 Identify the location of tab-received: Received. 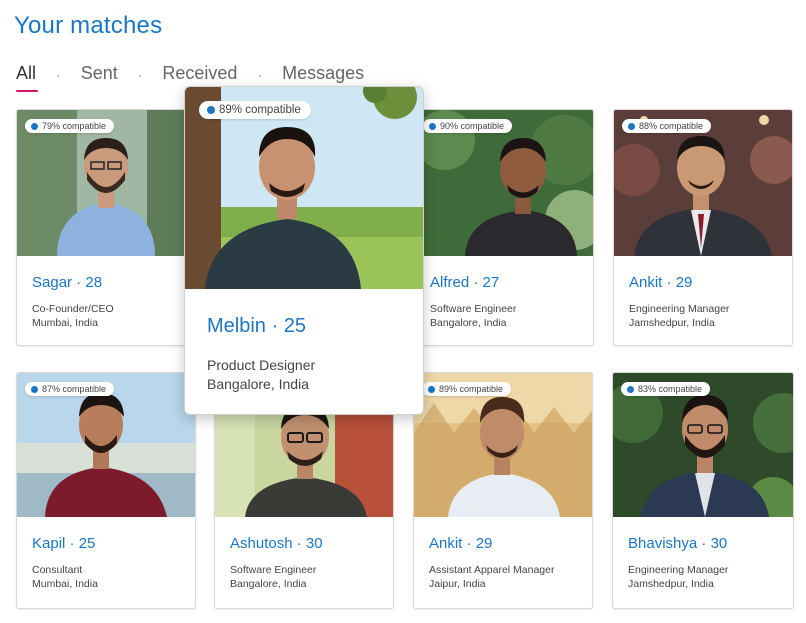
(199, 75).